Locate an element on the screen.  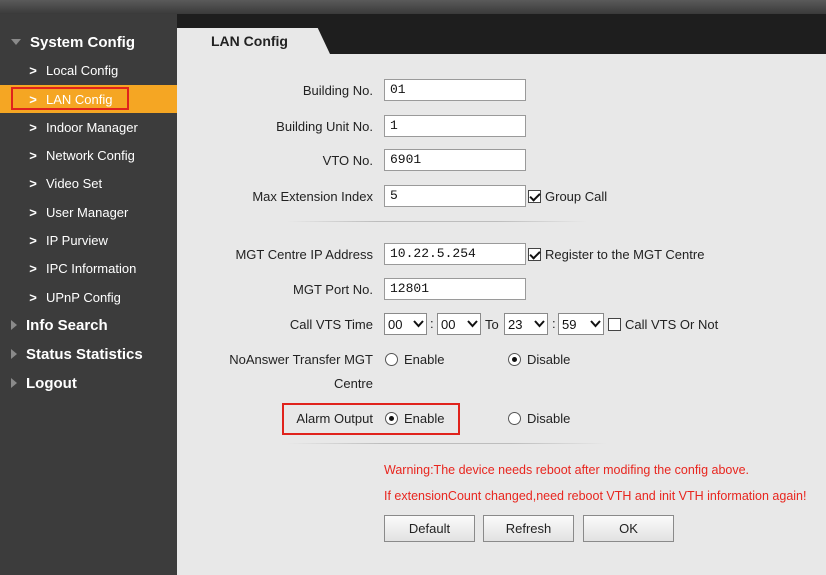
noanswer-transfer-label-line2: Centre is located at coordinates (353, 383).